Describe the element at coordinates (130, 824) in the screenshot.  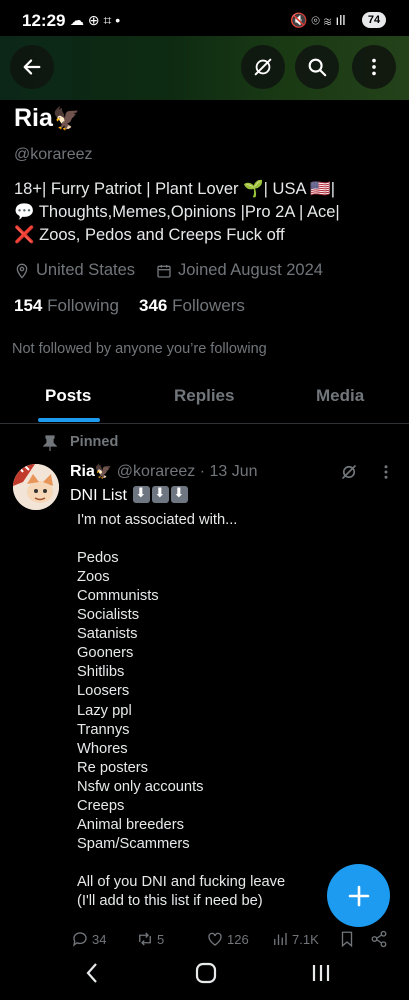
I see `post-body-line: Animal breeders` at that location.